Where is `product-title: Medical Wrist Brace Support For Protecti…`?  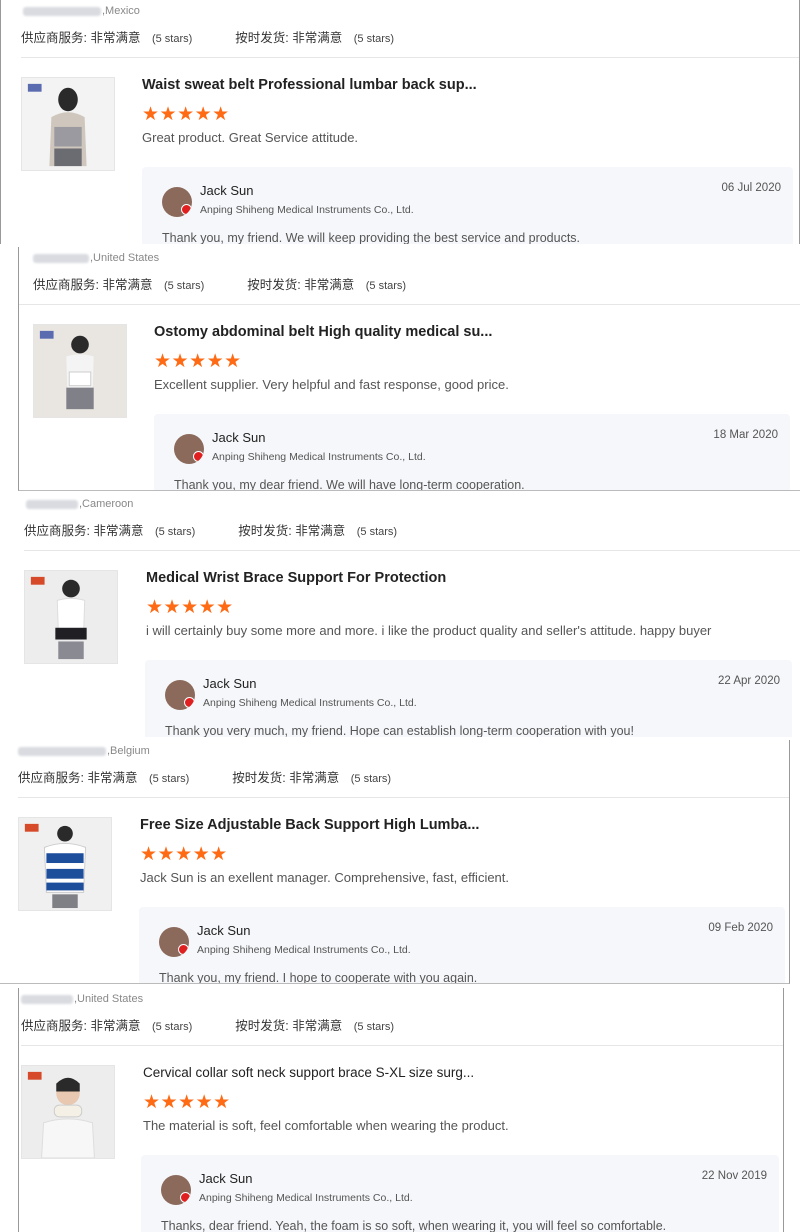
product-title: Medical Wrist Brace Support For Protecti… is located at coordinates (296, 578).